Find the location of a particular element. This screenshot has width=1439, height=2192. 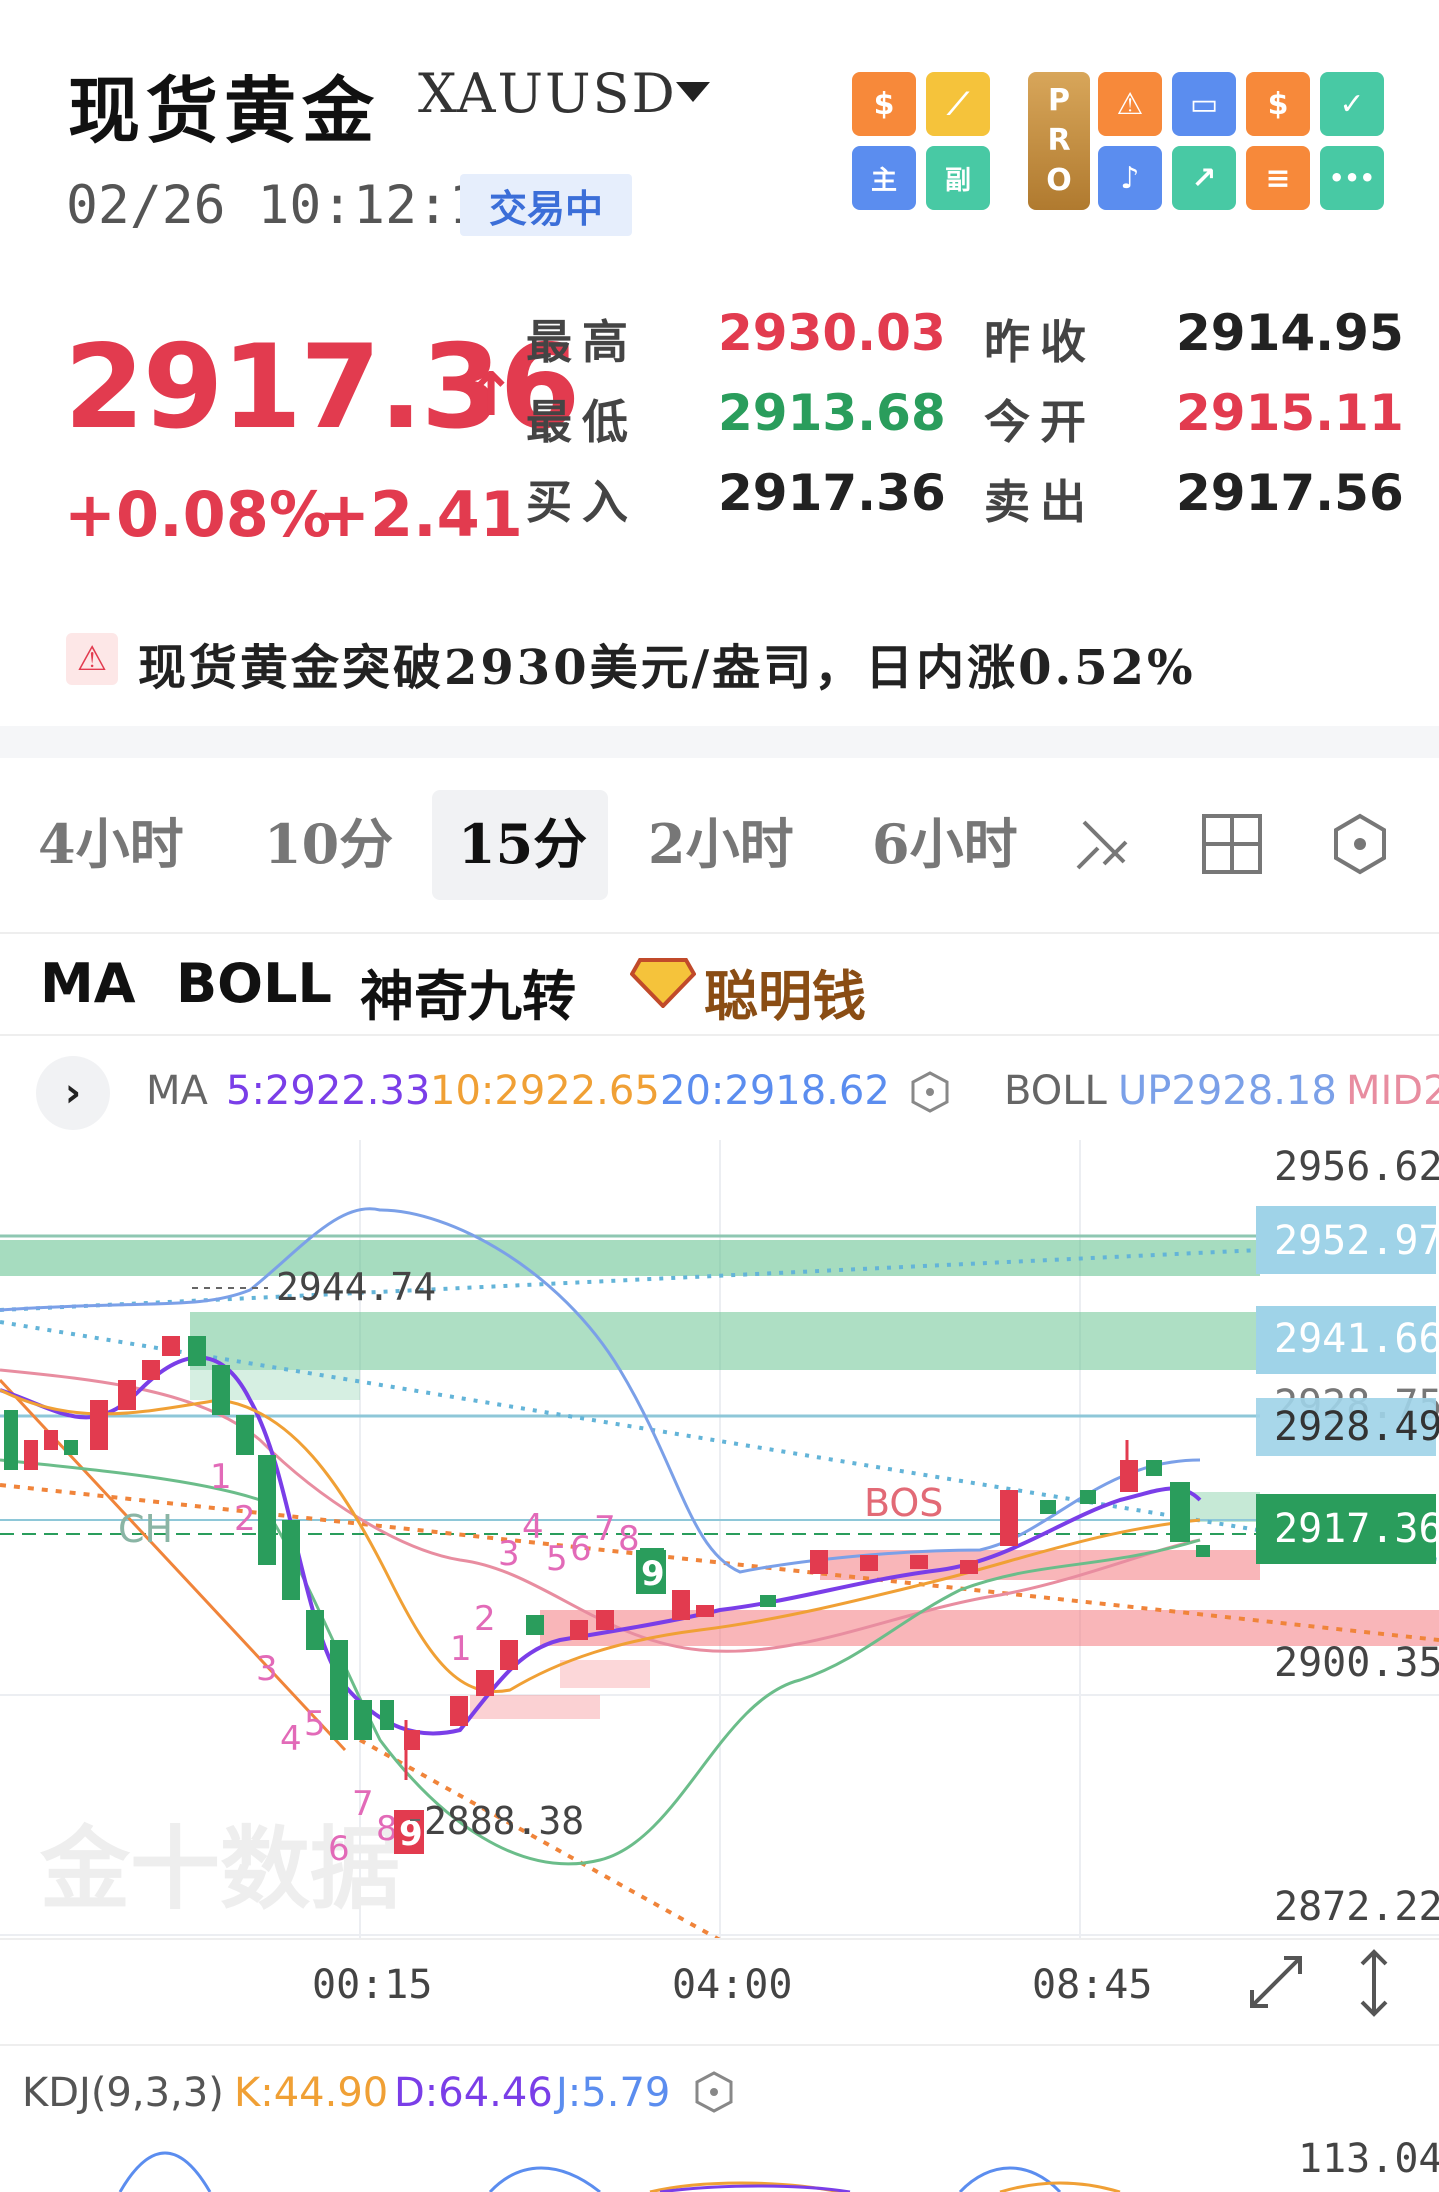

tool-group-right: ⚠ ▭ $ ✓ ♪ ↗ ≡ ••• is located at coordinates (1241, 142).